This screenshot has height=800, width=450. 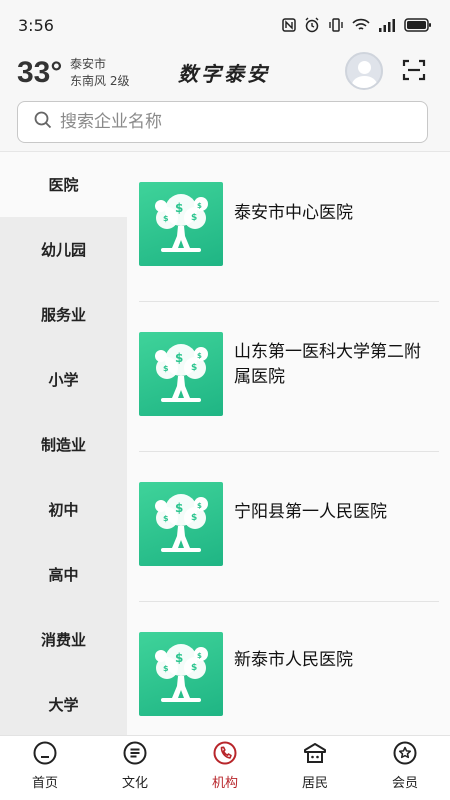 I want to click on category-item: 服务业, so click(x=63, y=314).